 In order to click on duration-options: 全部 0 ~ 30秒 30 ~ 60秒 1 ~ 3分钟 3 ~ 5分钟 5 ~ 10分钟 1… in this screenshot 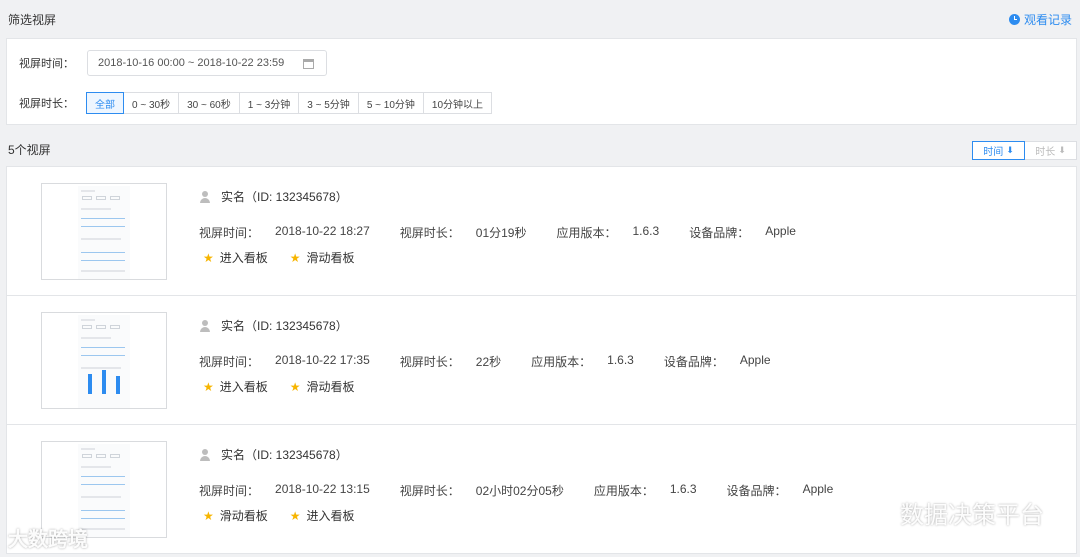, I will do `click(289, 103)`.